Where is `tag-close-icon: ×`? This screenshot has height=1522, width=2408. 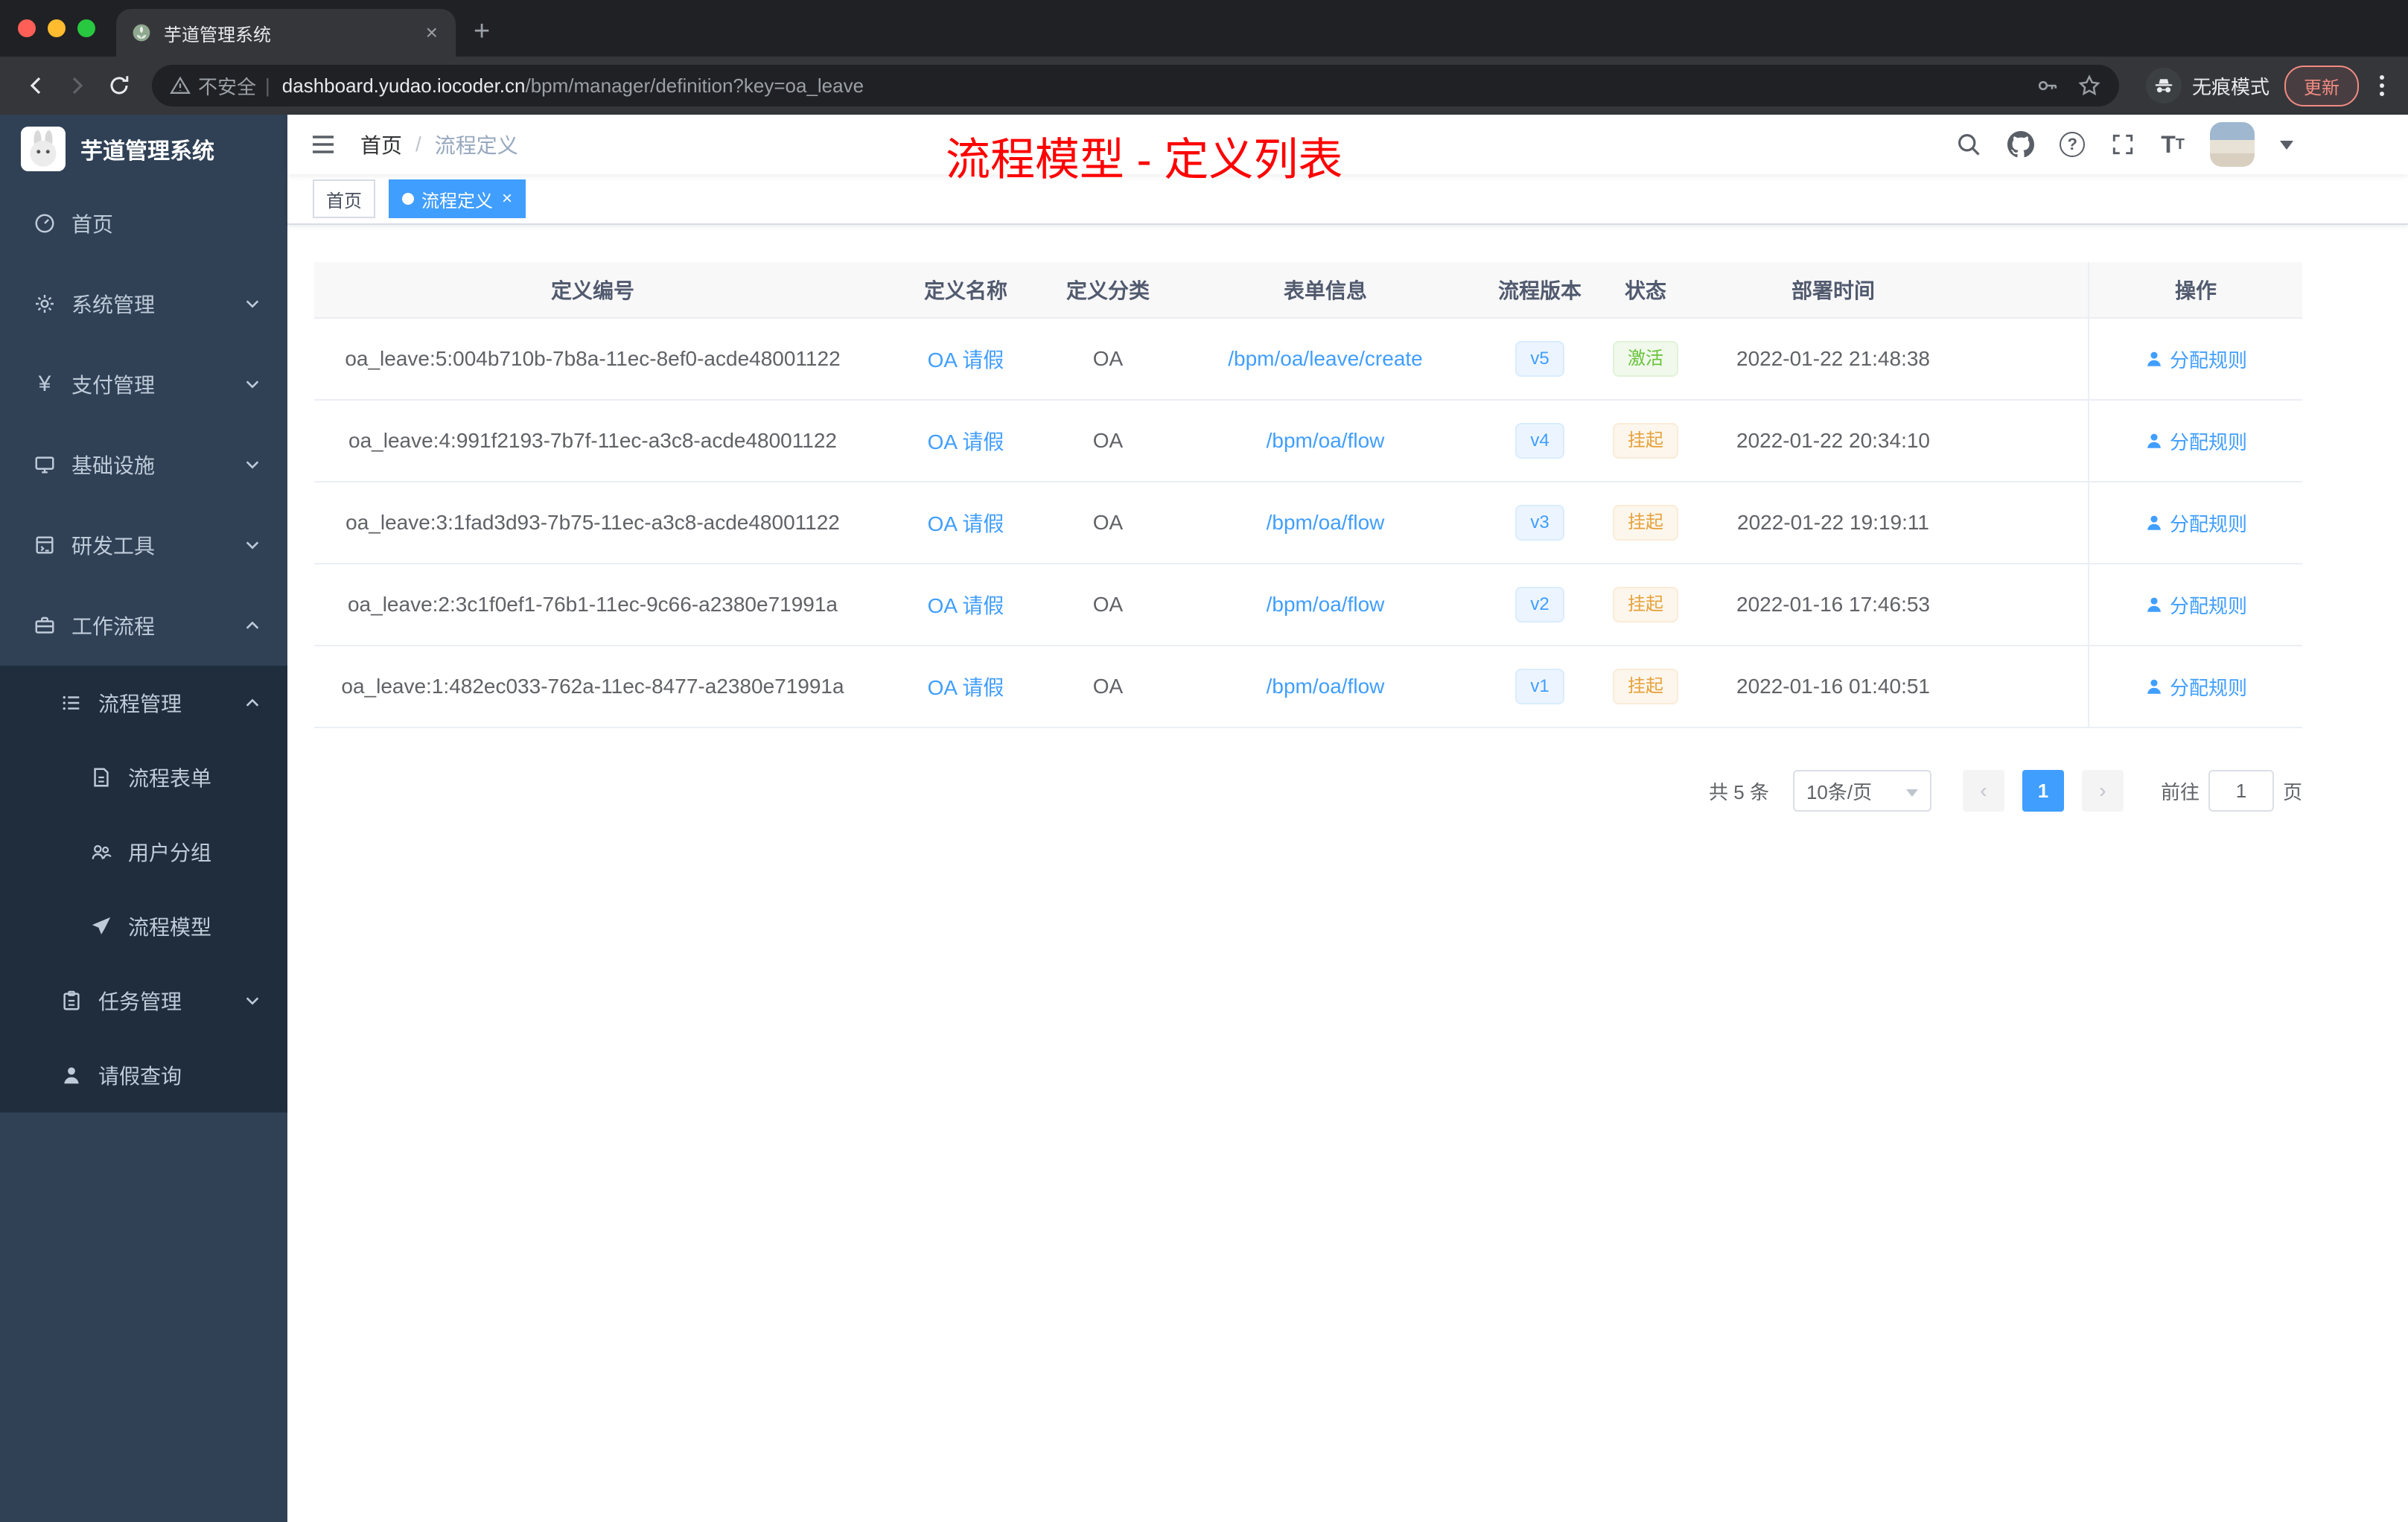 tag-close-icon: × is located at coordinates (507, 198).